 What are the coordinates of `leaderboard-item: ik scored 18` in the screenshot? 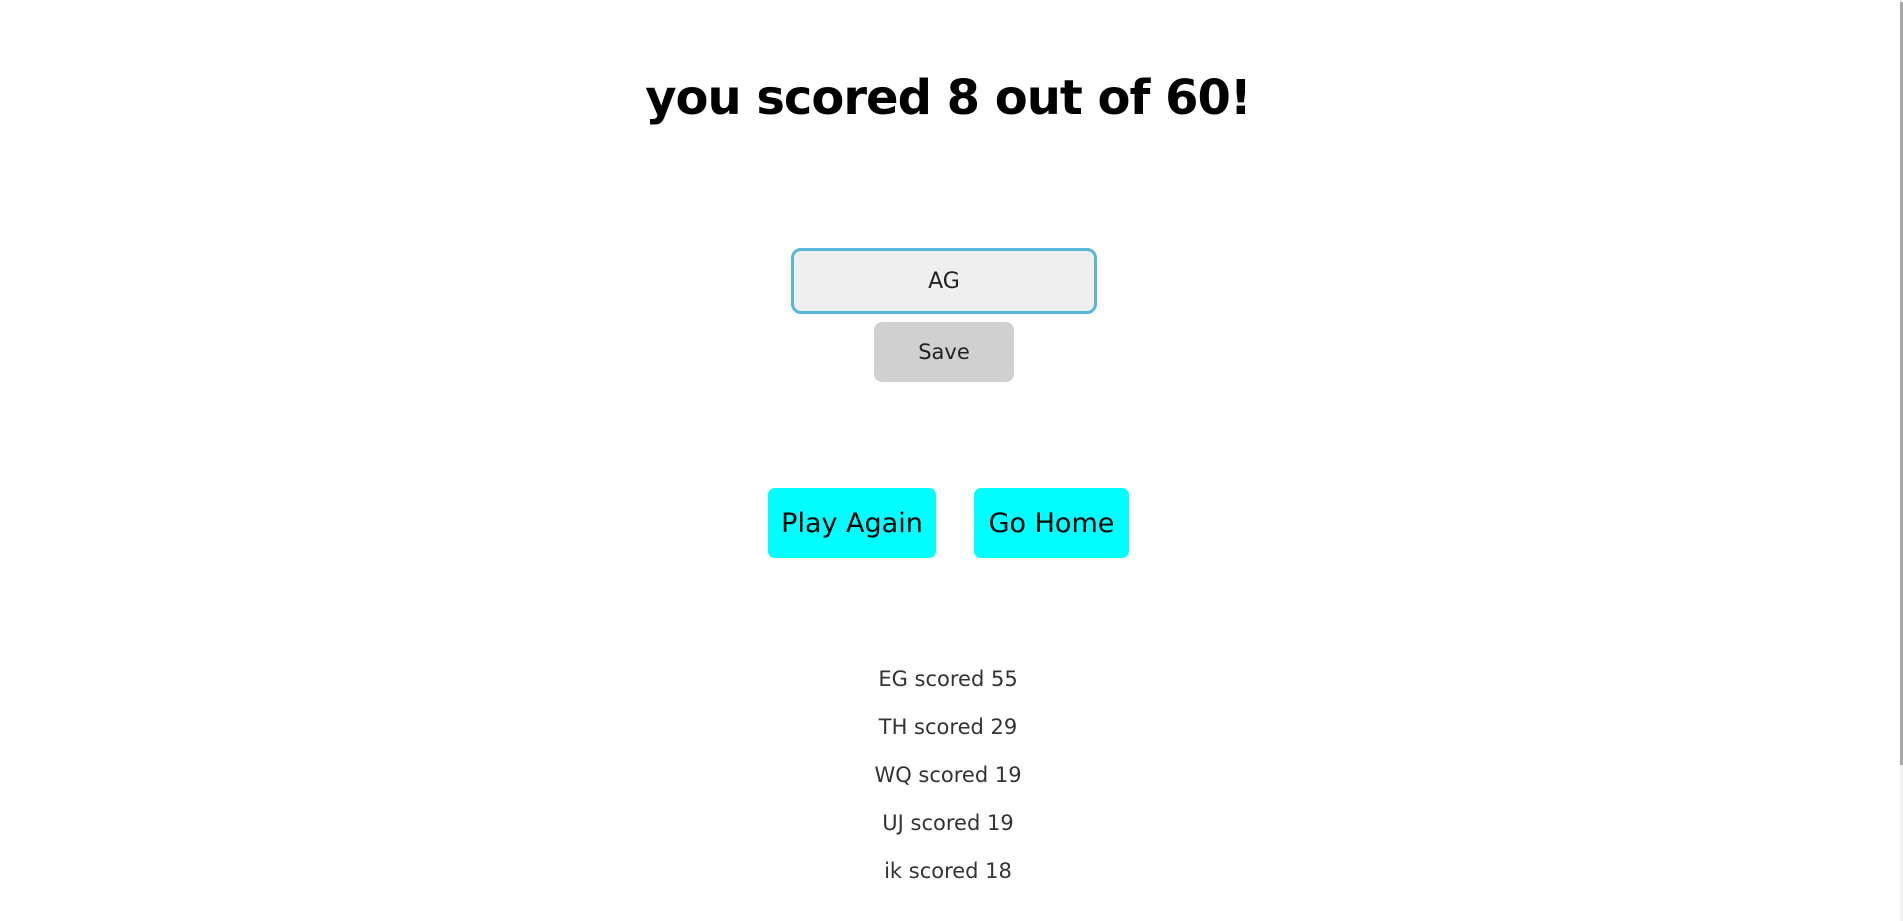 It's located at (948, 871).